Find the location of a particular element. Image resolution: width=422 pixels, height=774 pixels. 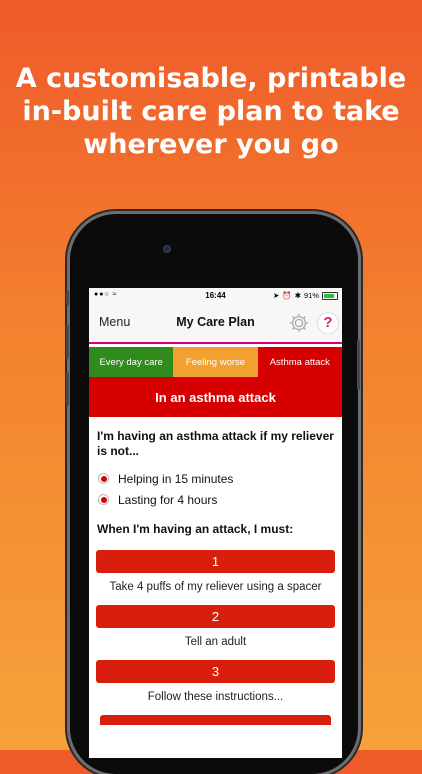

step-number: 3 is located at coordinates (215, 671).